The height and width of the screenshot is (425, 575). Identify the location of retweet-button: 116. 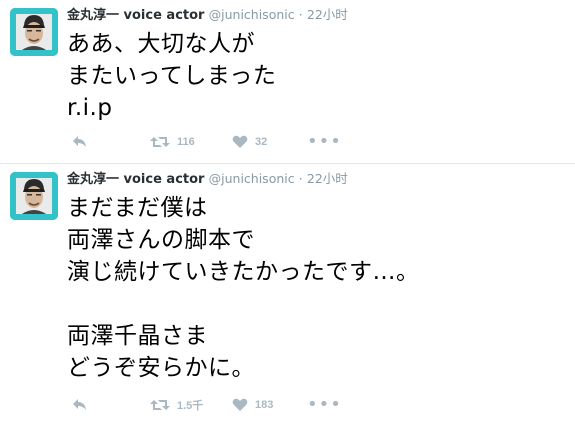
(172, 142).